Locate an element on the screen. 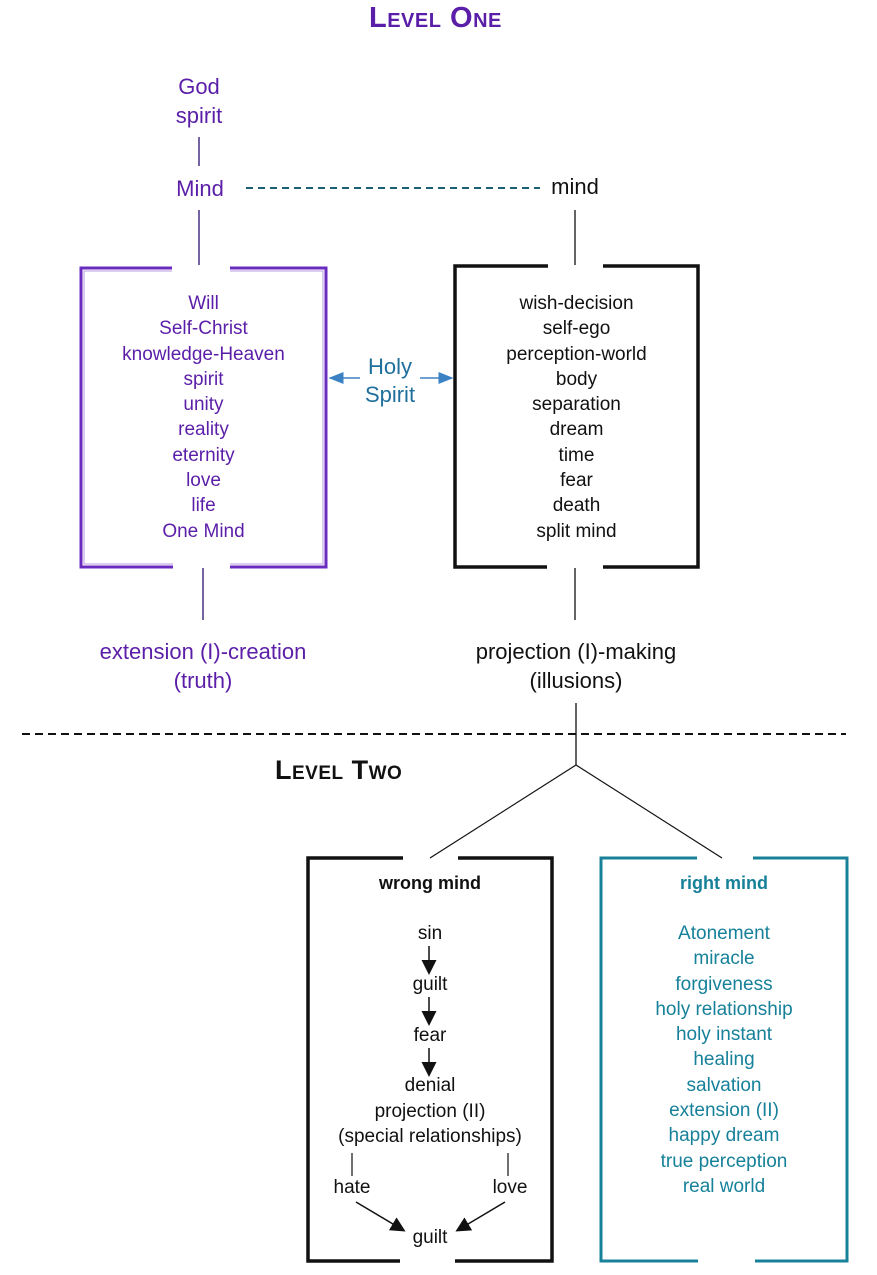 This screenshot has width=877, height=1275. right-box-item: death is located at coordinates (576, 506).